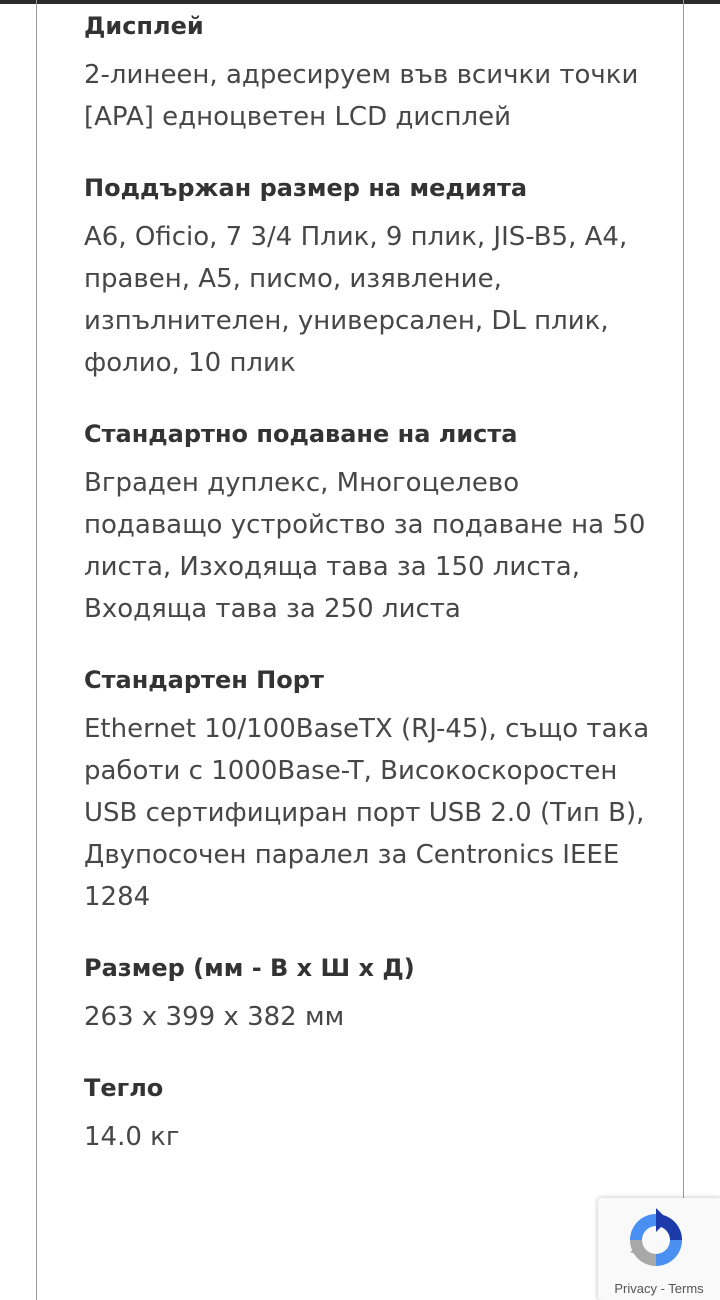  I want to click on spec-title: Размер (мм - В x Ш x Д), so click(249, 968).